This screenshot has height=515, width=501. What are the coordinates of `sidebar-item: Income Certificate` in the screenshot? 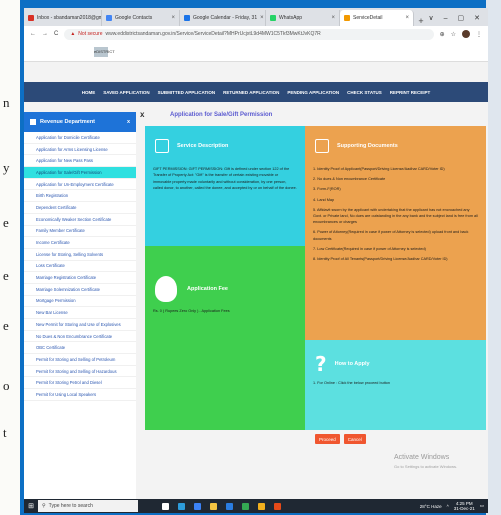 It's located at (80, 243).